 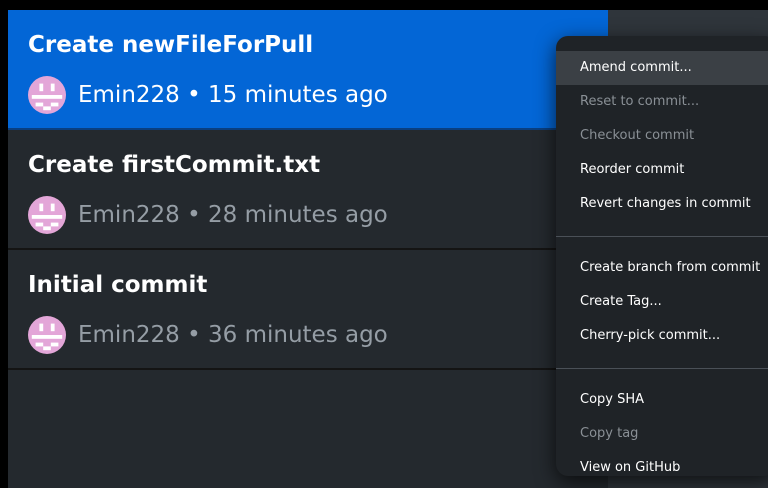 I want to click on menu-create-branch: Create branch from commit, so click(x=662, y=268).